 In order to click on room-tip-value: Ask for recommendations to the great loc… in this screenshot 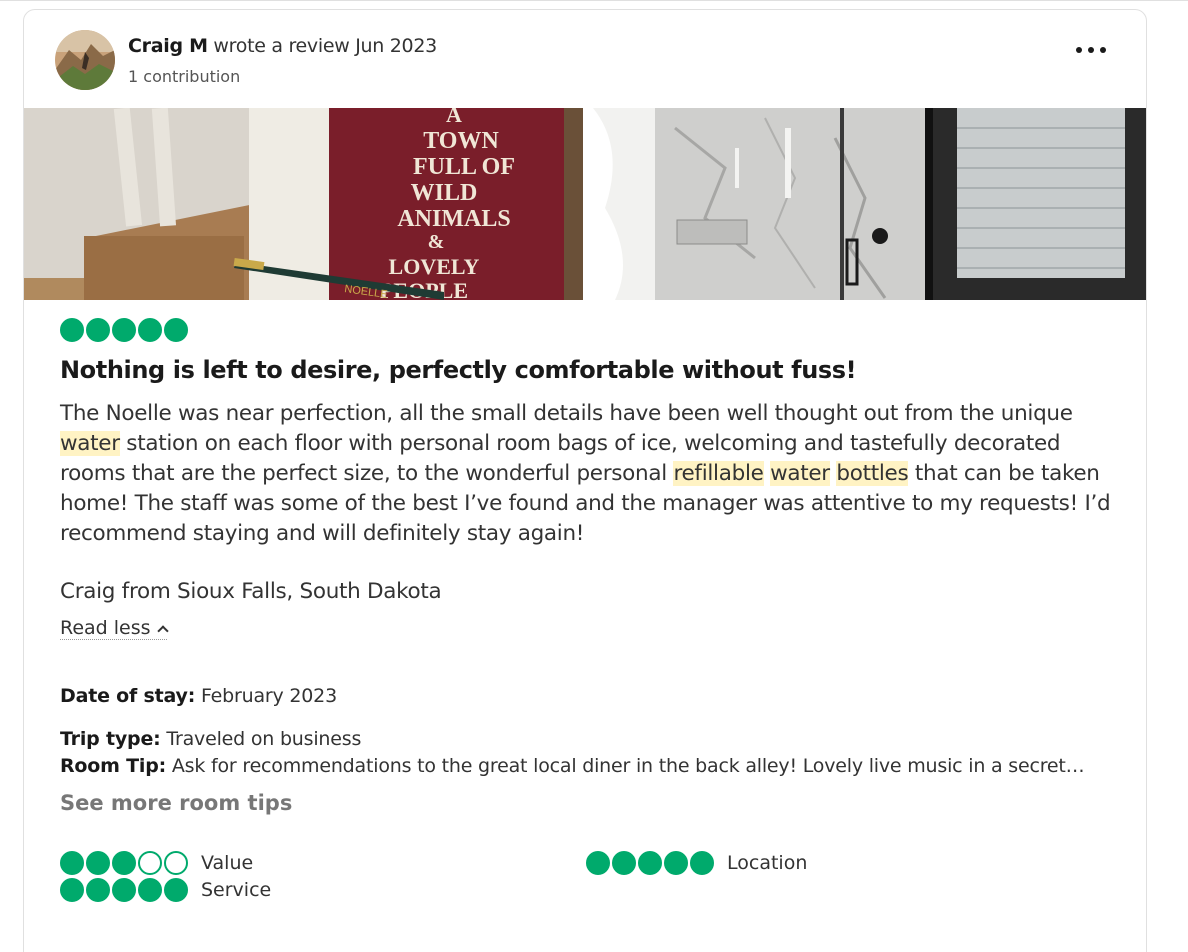, I will do `click(628, 766)`.